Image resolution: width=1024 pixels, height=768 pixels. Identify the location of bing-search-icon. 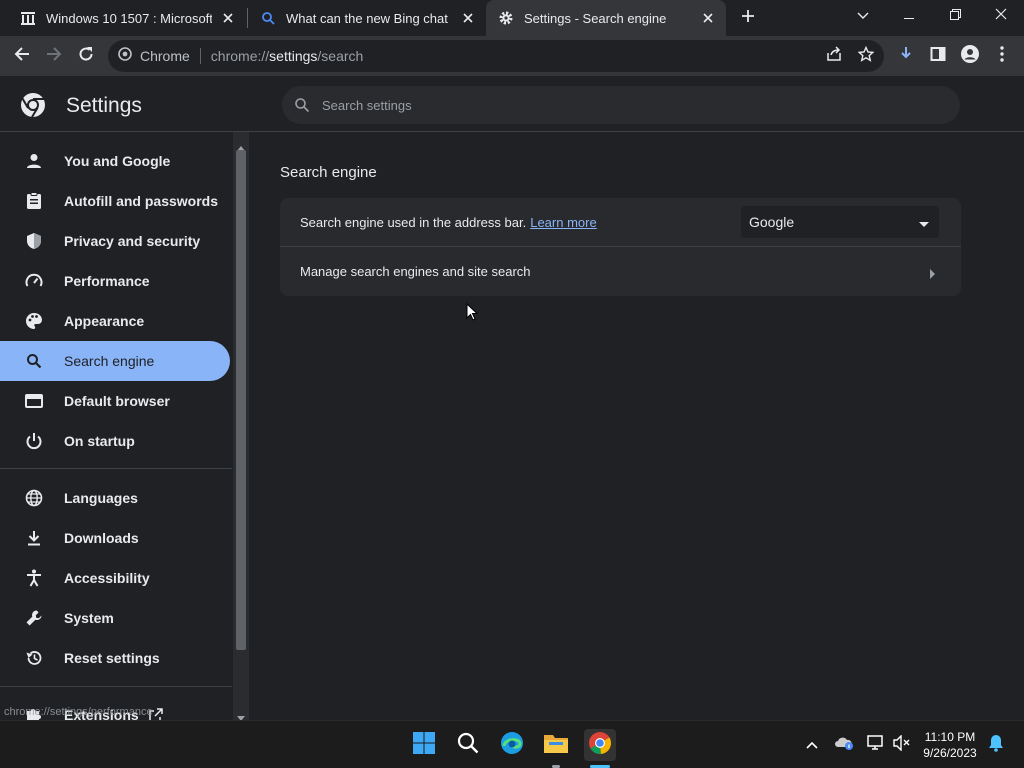
(268, 18).